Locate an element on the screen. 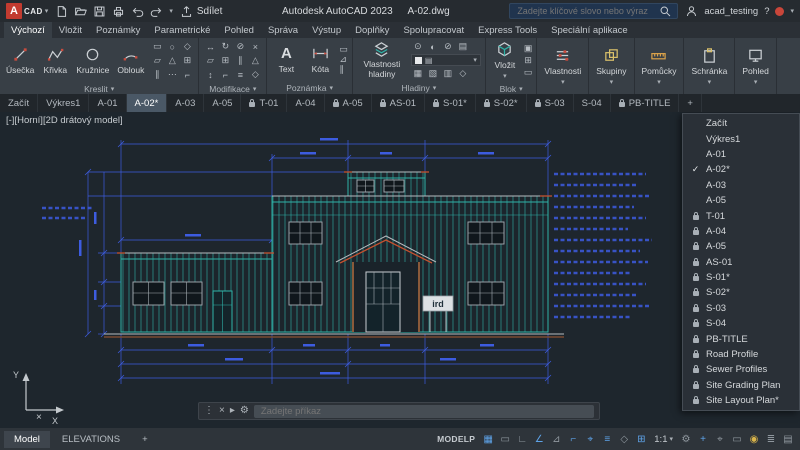 The height and width of the screenshot is (450, 800). file-tab: A-04 is located at coordinates (306, 103).